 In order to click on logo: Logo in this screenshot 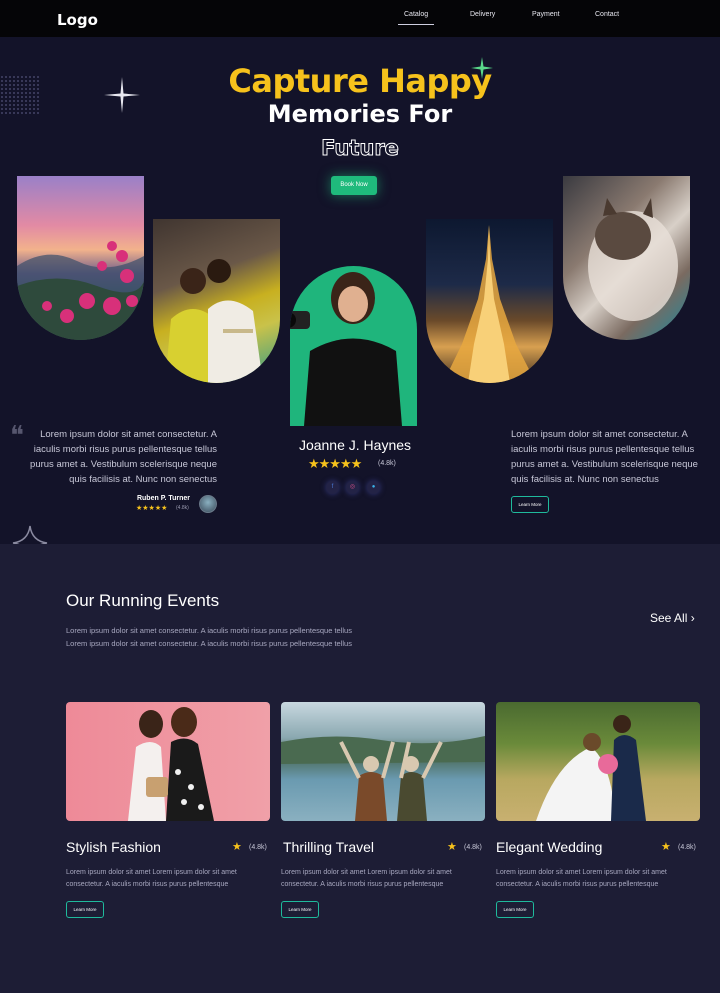, I will do `click(77, 20)`.